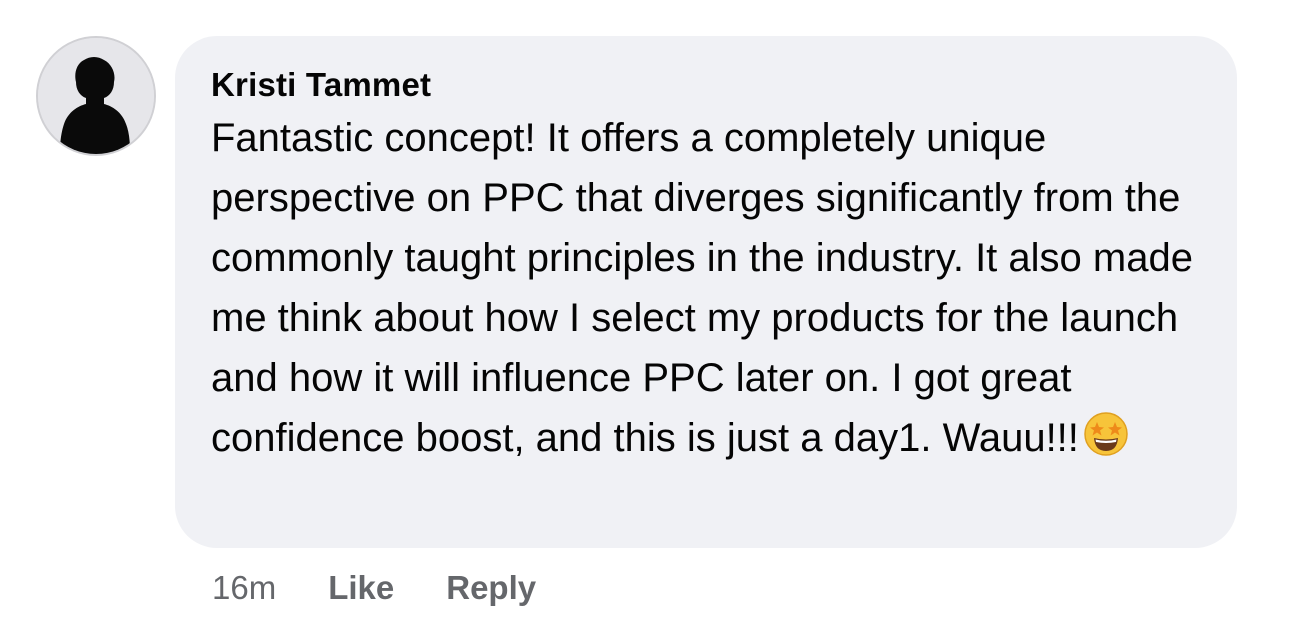  What do you see at coordinates (491, 588) in the screenshot?
I see `reply-button: Reply` at bounding box center [491, 588].